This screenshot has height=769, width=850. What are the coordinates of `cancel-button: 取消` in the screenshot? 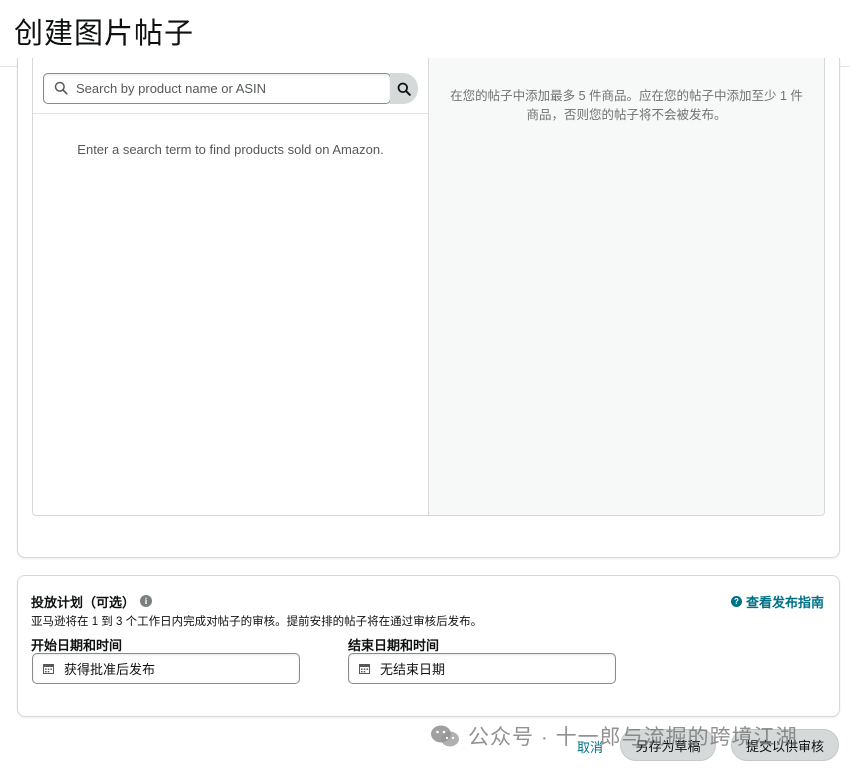 It's located at (590, 746).